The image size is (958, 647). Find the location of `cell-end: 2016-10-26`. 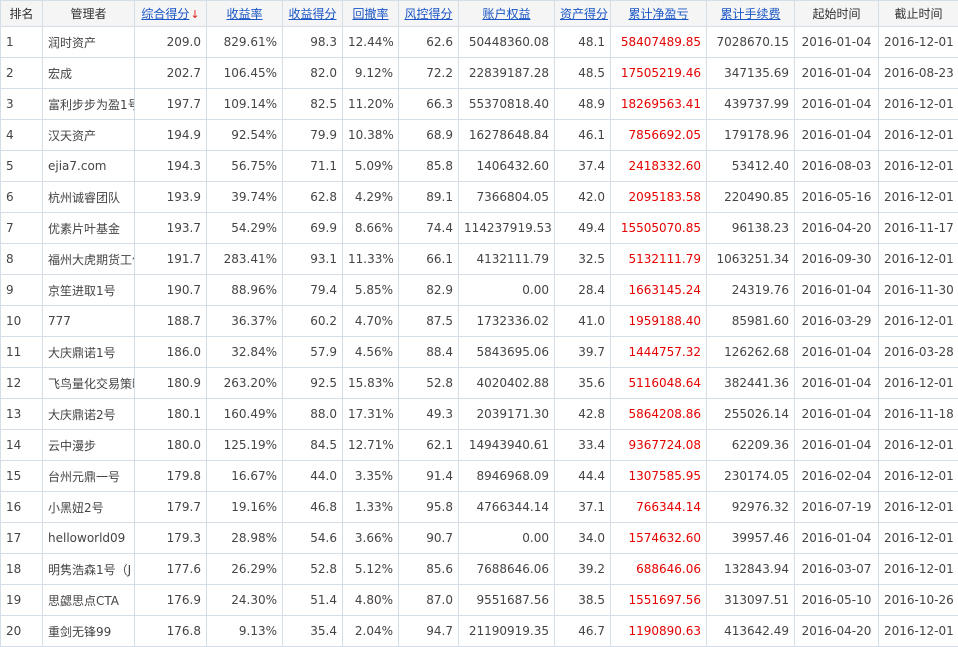

cell-end: 2016-10-26 is located at coordinates (918, 600).